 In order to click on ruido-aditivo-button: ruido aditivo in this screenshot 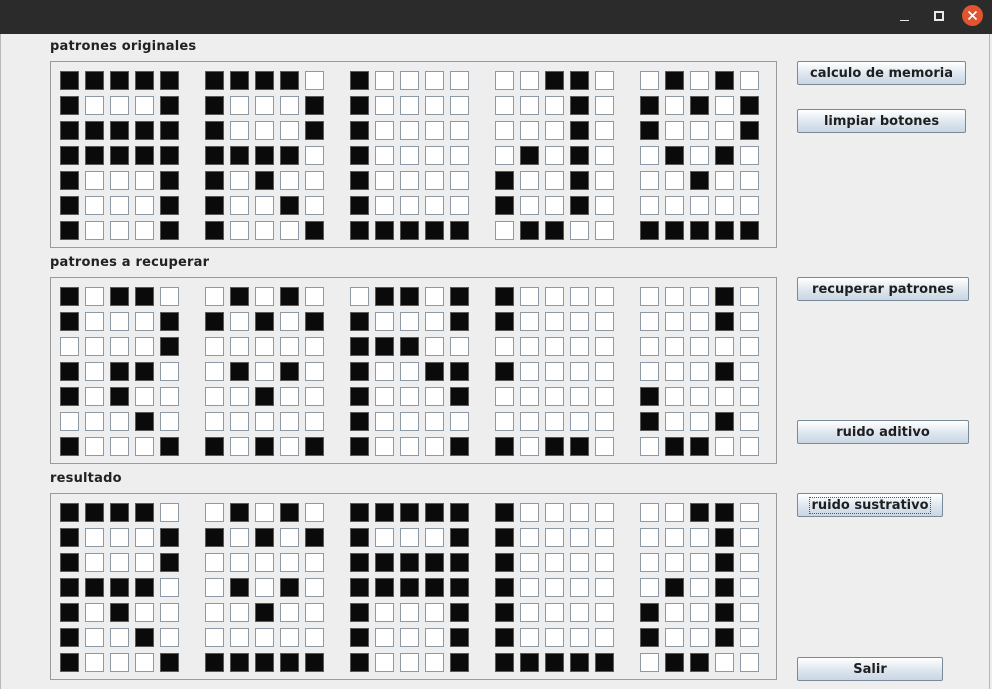, I will do `click(883, 432)`.